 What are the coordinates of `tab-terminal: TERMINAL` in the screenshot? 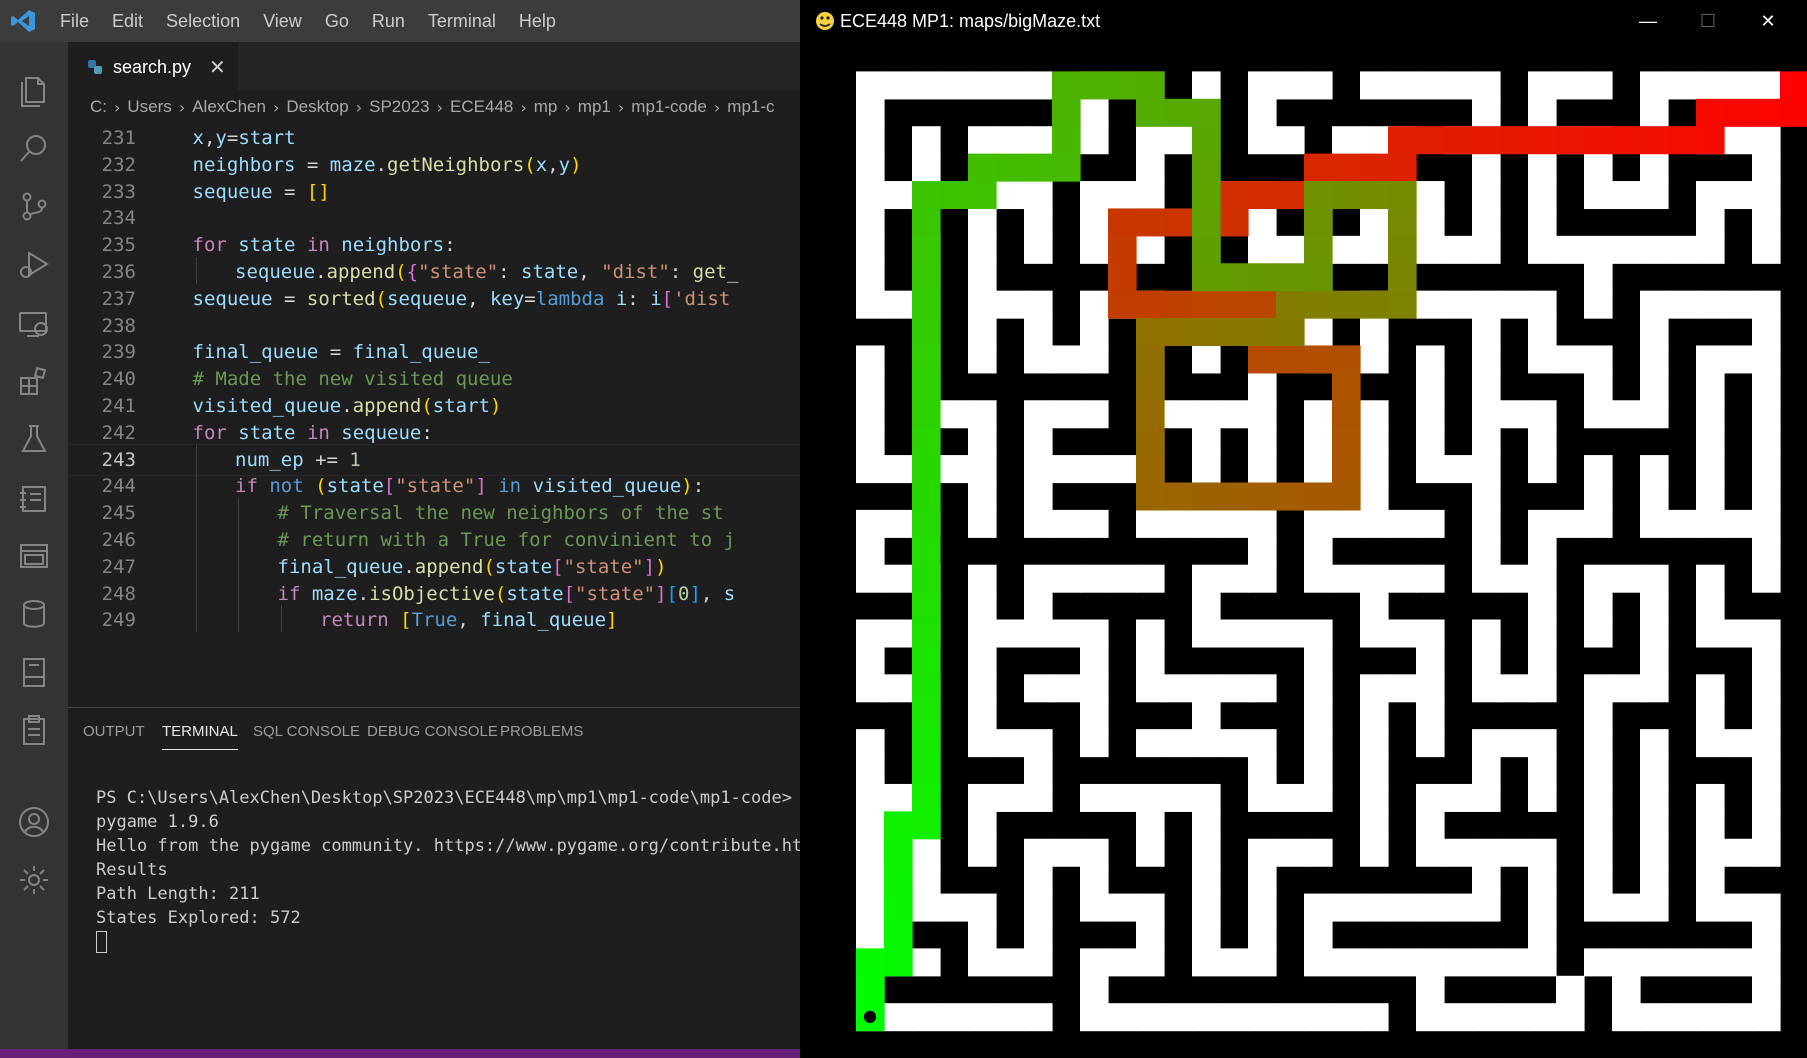 It's located at (200, 732).